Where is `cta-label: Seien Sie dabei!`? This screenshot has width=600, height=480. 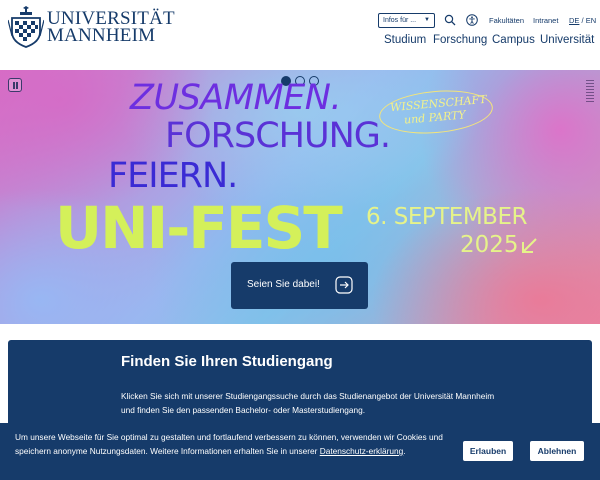 cta-label: Seien Sie dabei! is located at coordinates (283, 284).